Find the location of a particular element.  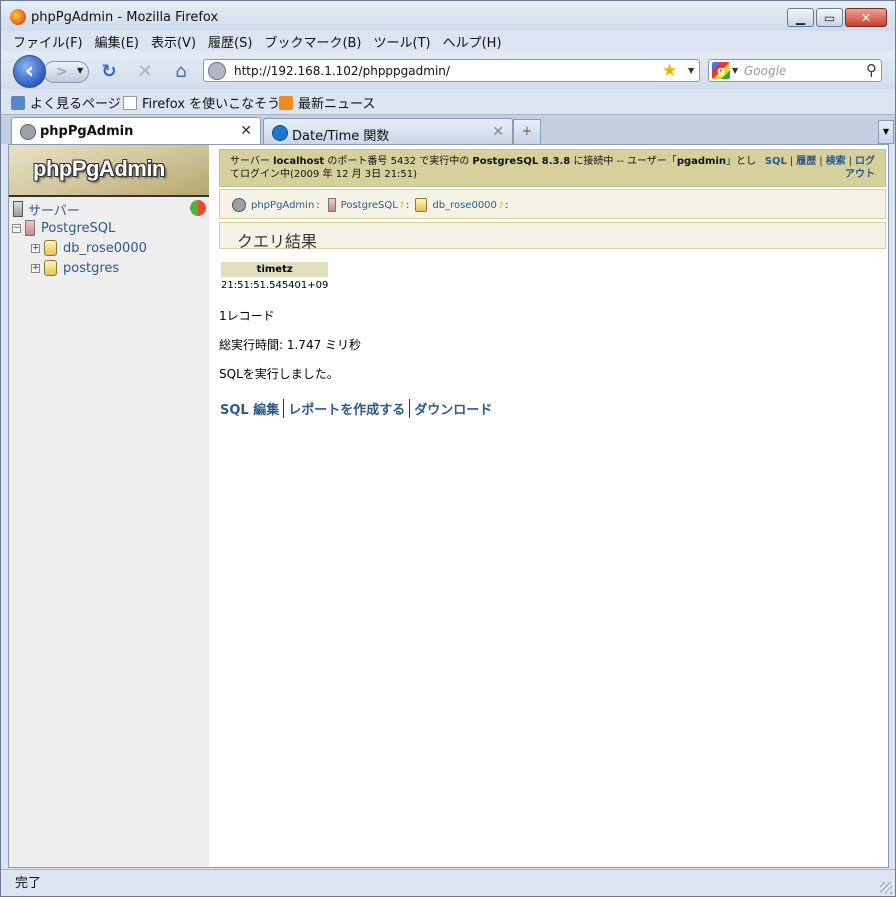

search-engine-icon: g is located at coordinates (721, 70).